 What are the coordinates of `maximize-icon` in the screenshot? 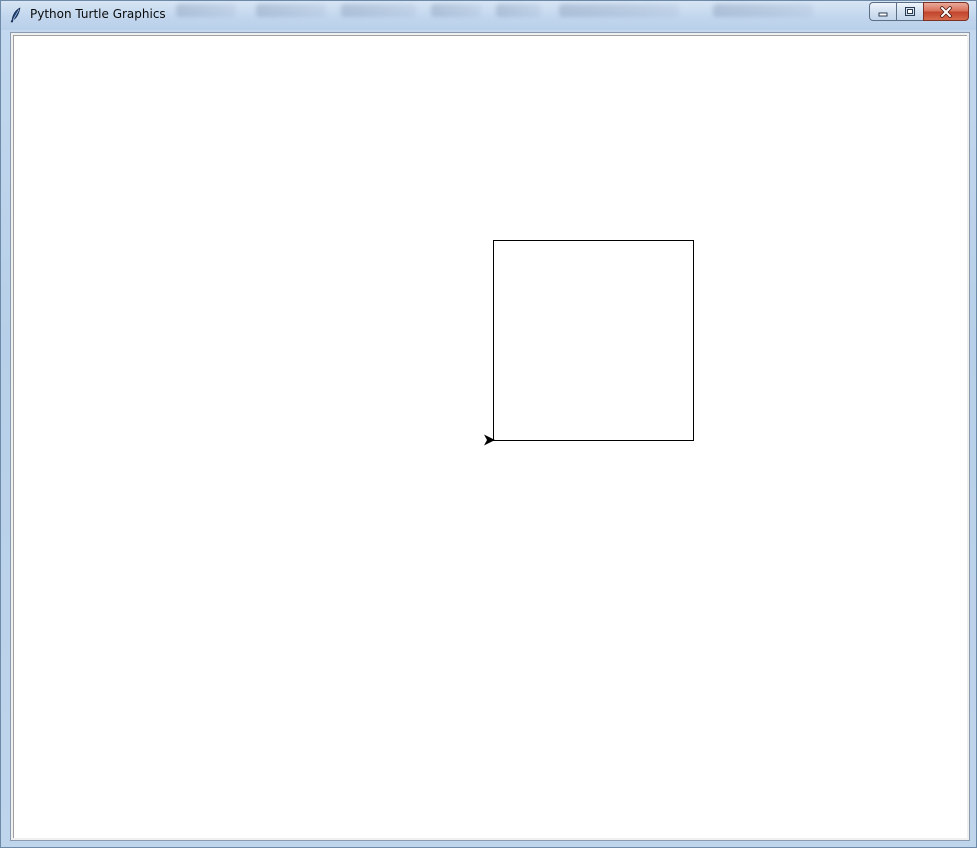 It's located at (910, 11).